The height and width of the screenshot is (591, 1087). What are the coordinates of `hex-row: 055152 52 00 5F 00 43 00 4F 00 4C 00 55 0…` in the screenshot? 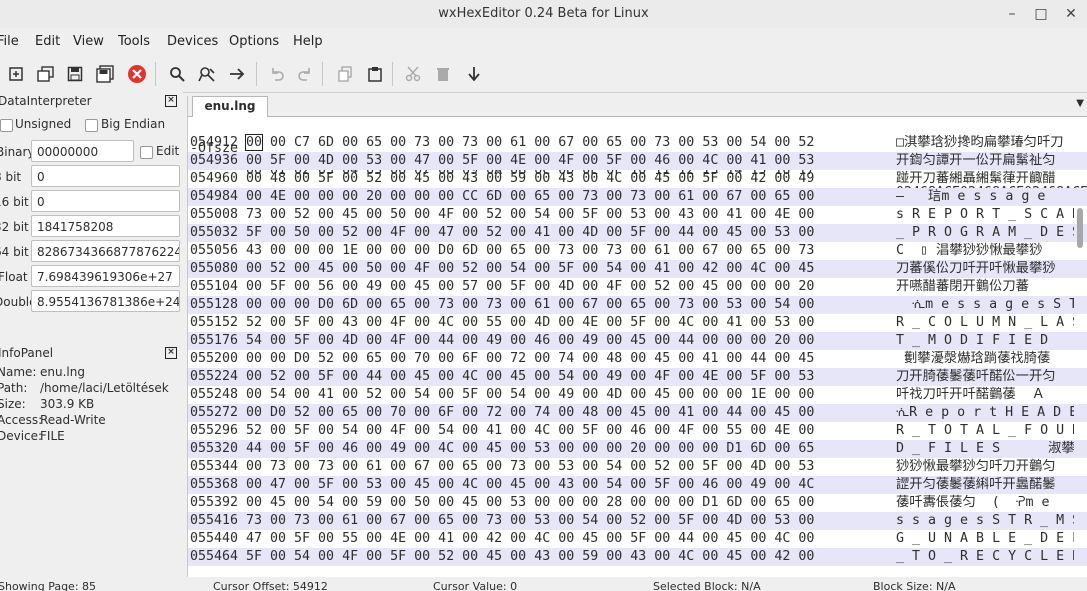 It's located at (637, 323).